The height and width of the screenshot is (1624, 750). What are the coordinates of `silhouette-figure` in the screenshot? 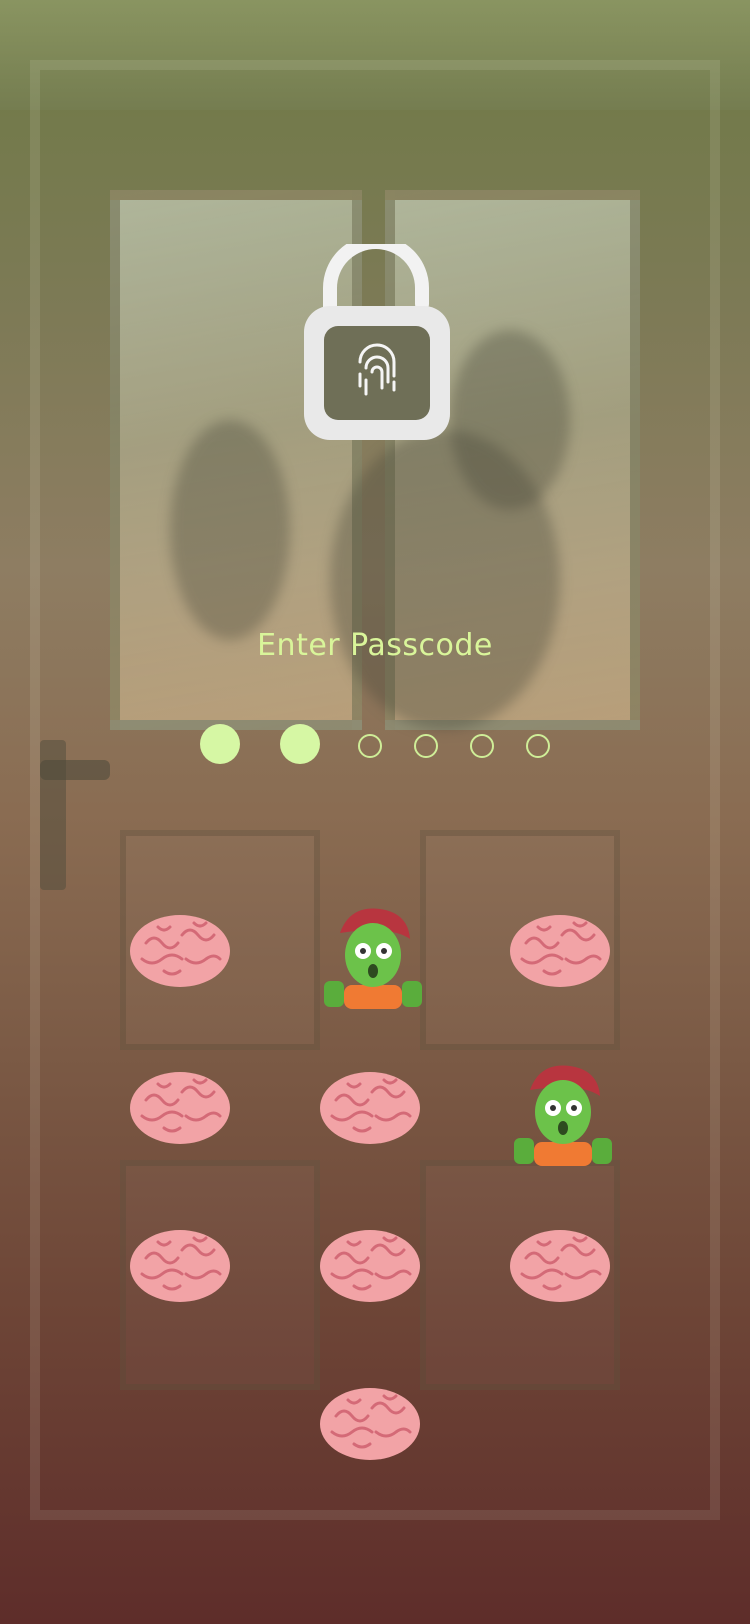 It's located at (445, 580).